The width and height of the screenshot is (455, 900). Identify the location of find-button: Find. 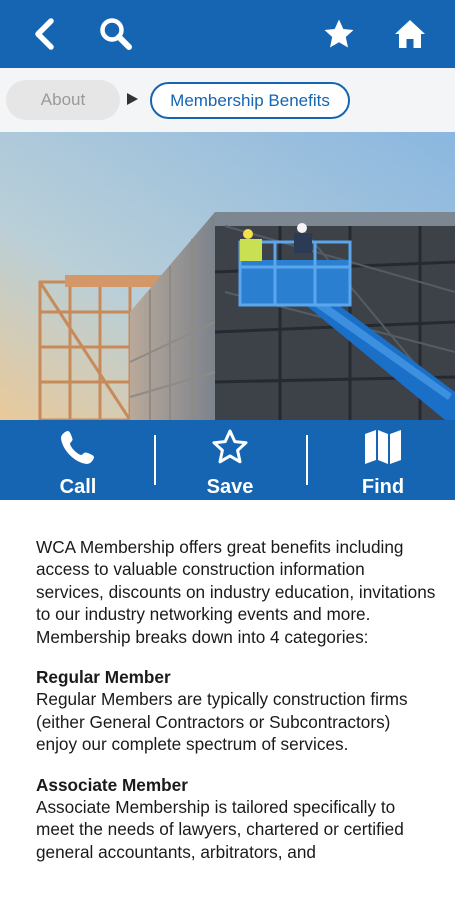
(383, 460).